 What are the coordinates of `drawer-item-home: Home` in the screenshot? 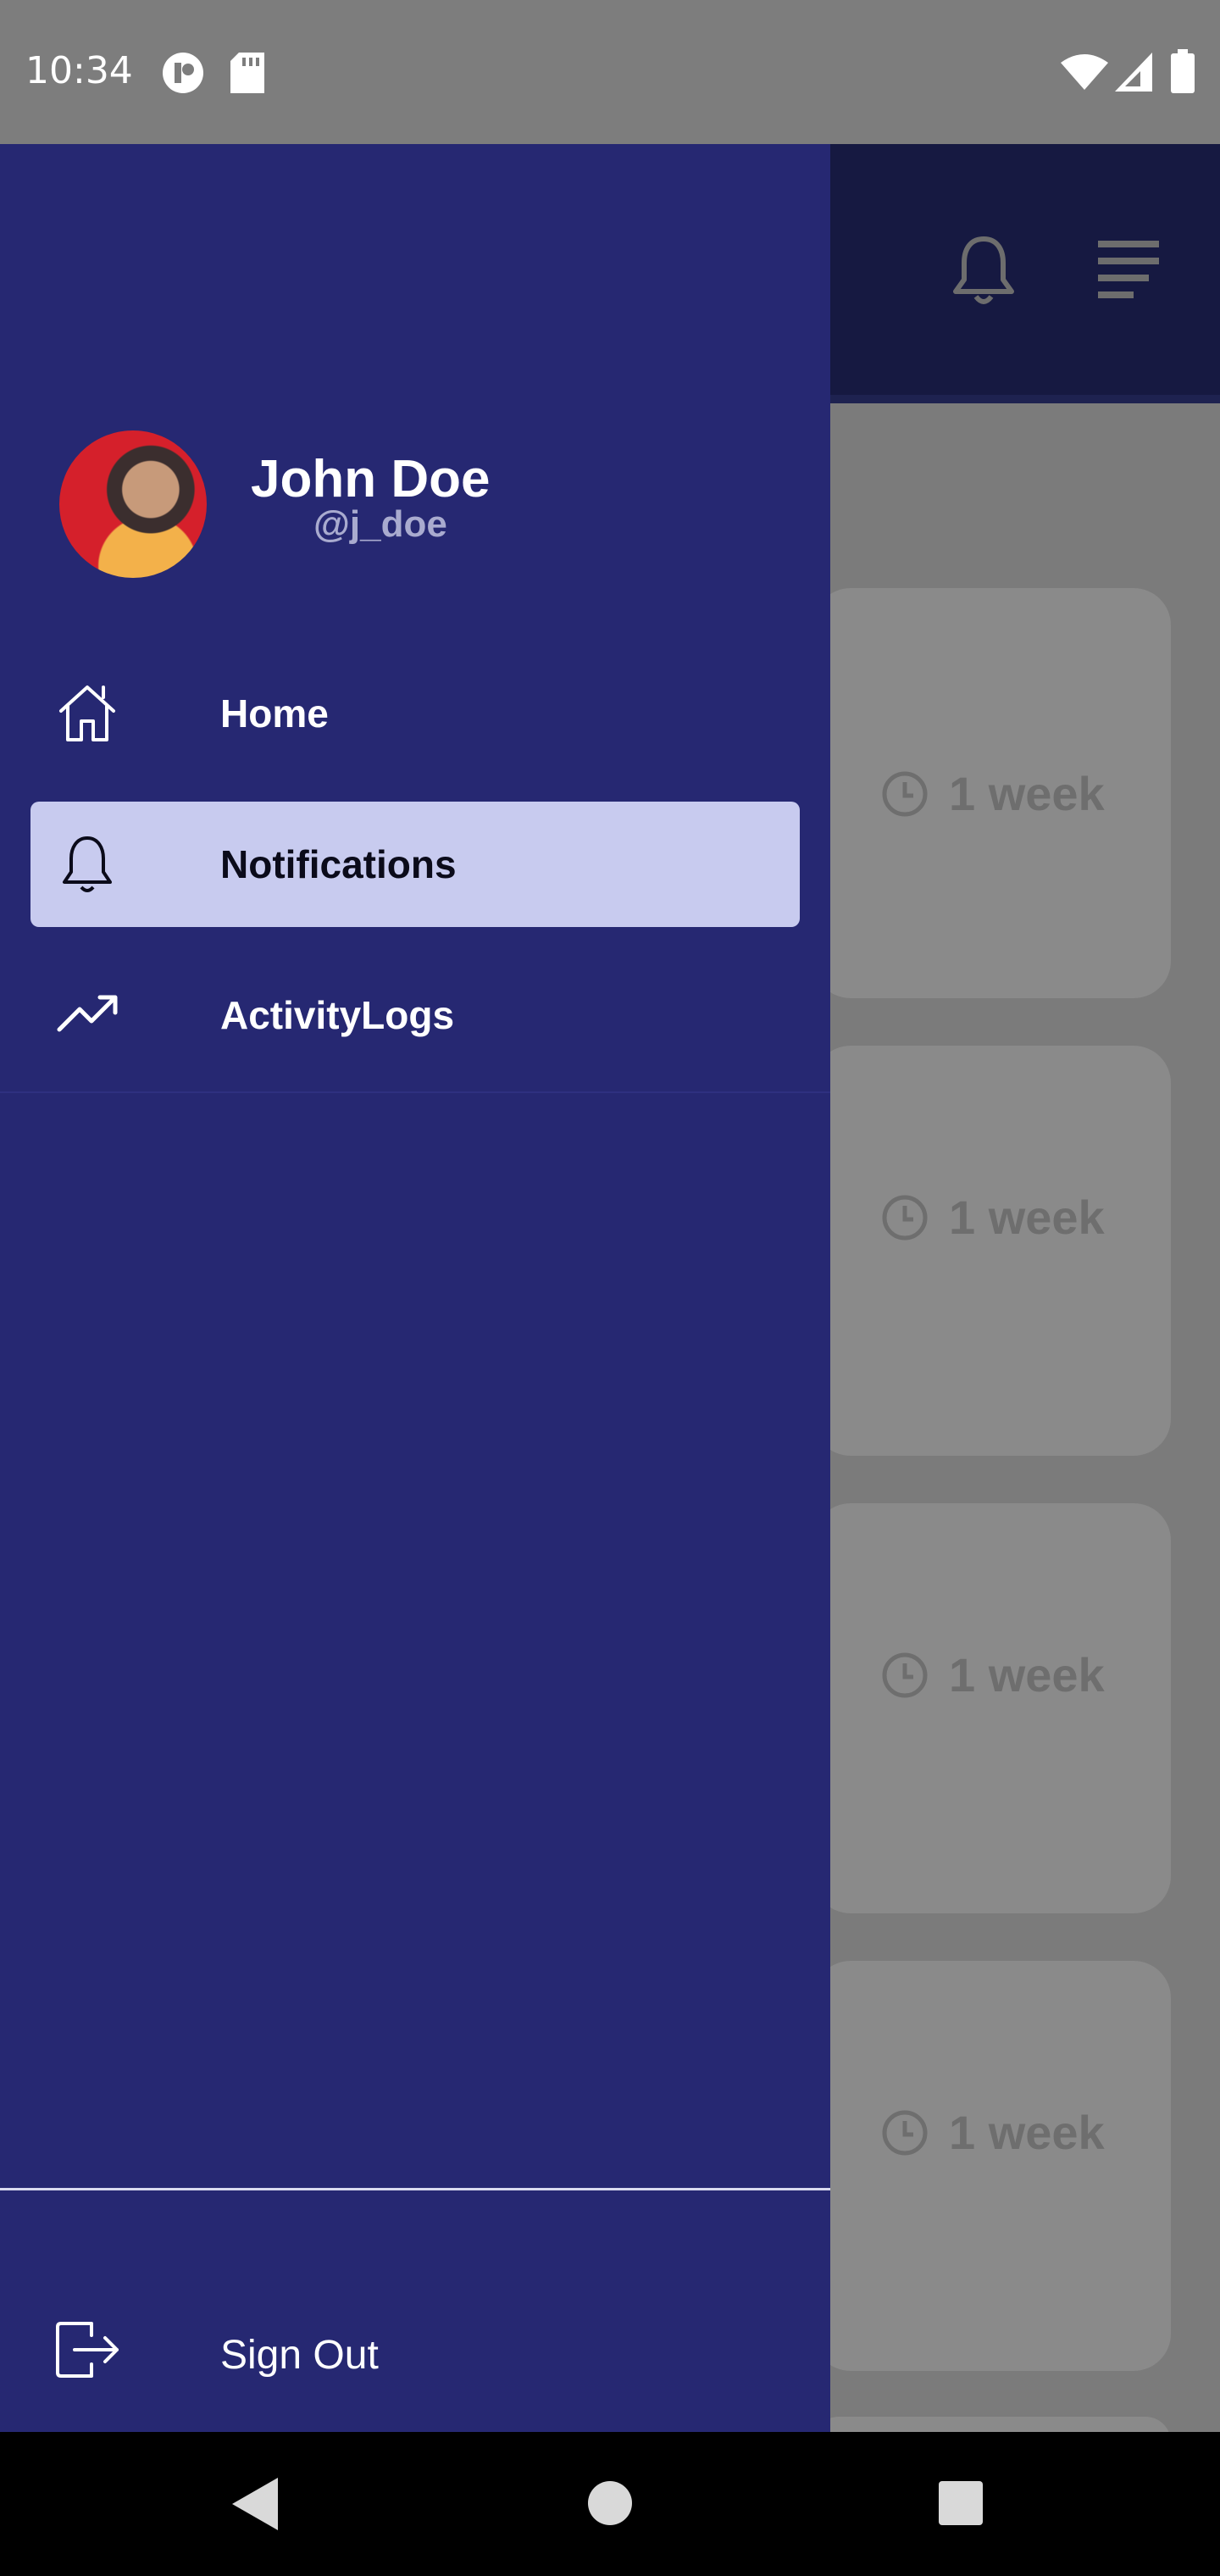 It's located at (415, 713).